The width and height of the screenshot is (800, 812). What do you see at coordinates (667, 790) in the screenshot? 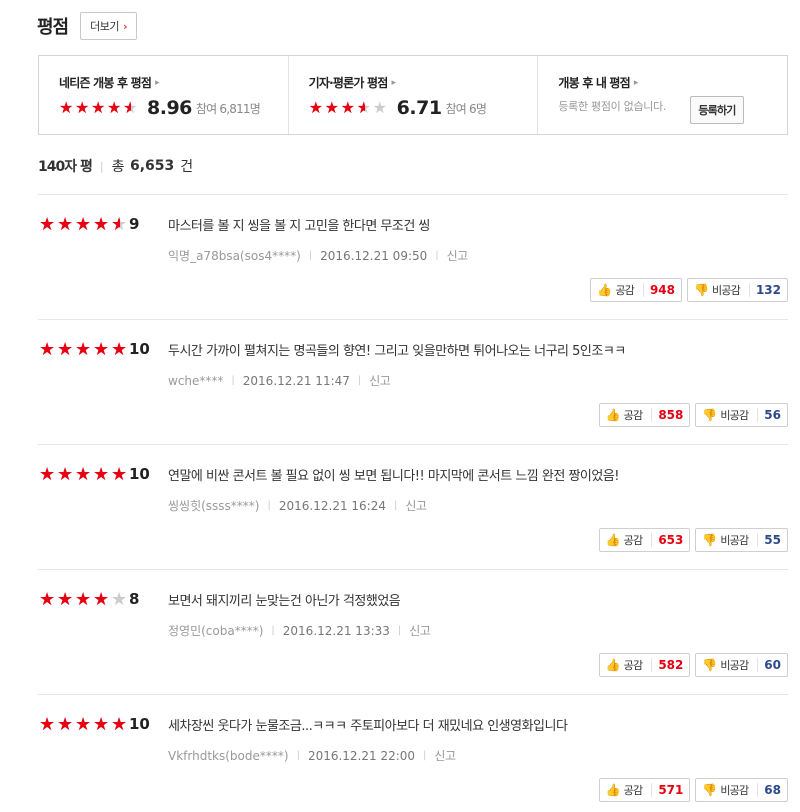
I see `like-count: 571` at bounding box center [667, 790].